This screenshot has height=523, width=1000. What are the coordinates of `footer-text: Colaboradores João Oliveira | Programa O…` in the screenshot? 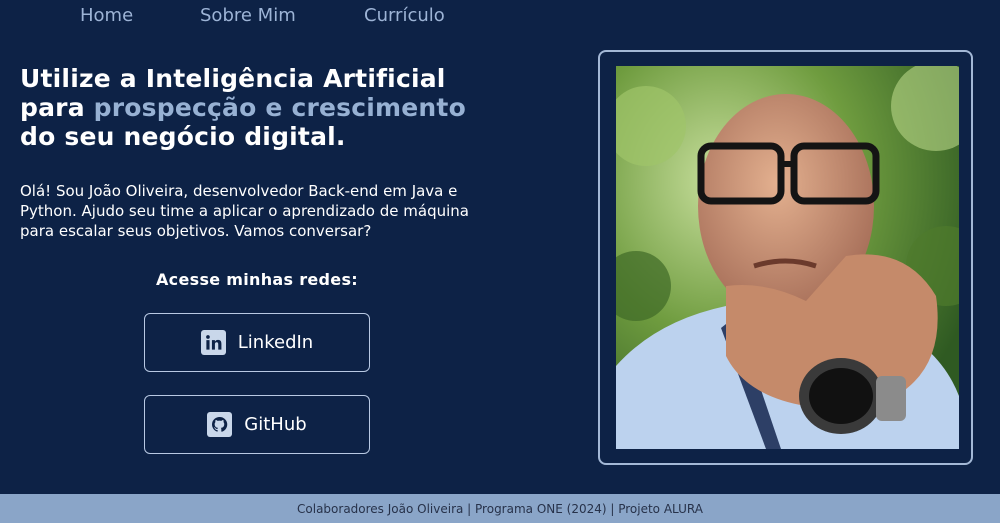 It's located at (500, 508).